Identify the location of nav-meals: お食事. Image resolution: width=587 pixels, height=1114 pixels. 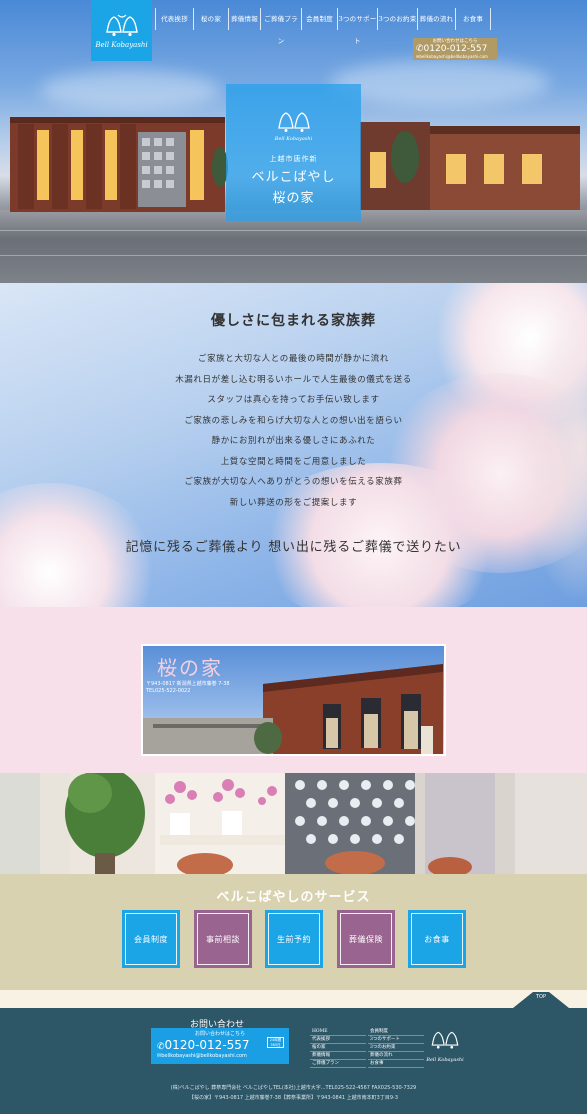
(473, 19).